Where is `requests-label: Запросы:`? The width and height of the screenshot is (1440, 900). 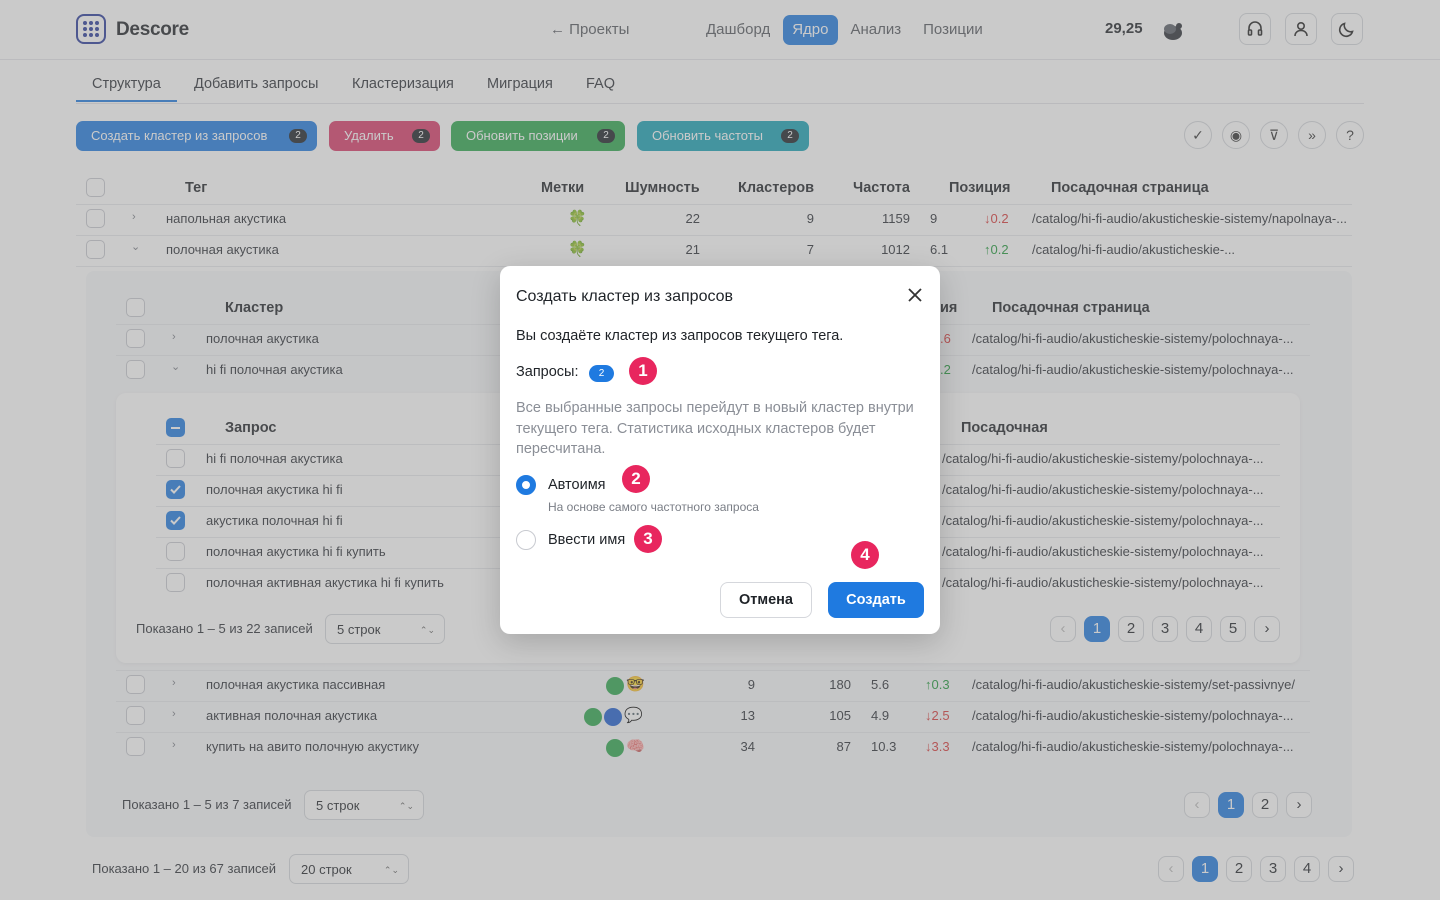 requests-label: Запросы: is located at coordinates (547, 372).